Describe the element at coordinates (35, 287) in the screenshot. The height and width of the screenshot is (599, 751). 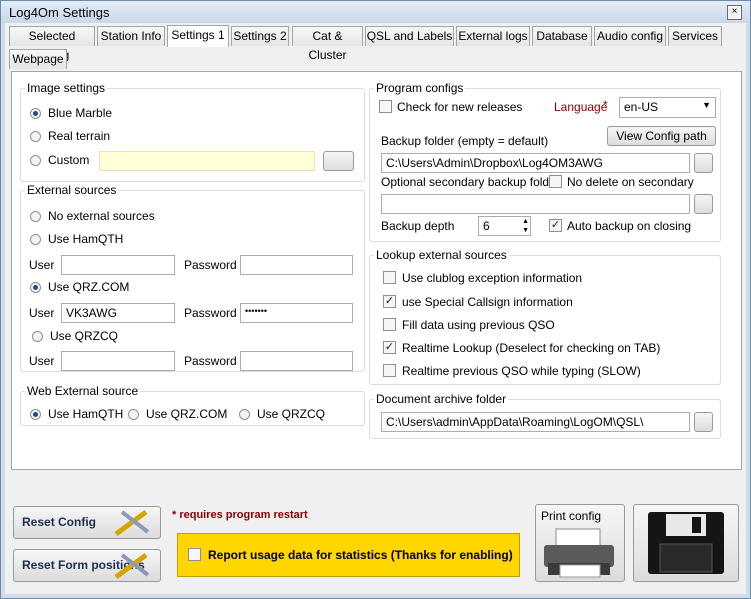
I see `radio-qrz` at that location.